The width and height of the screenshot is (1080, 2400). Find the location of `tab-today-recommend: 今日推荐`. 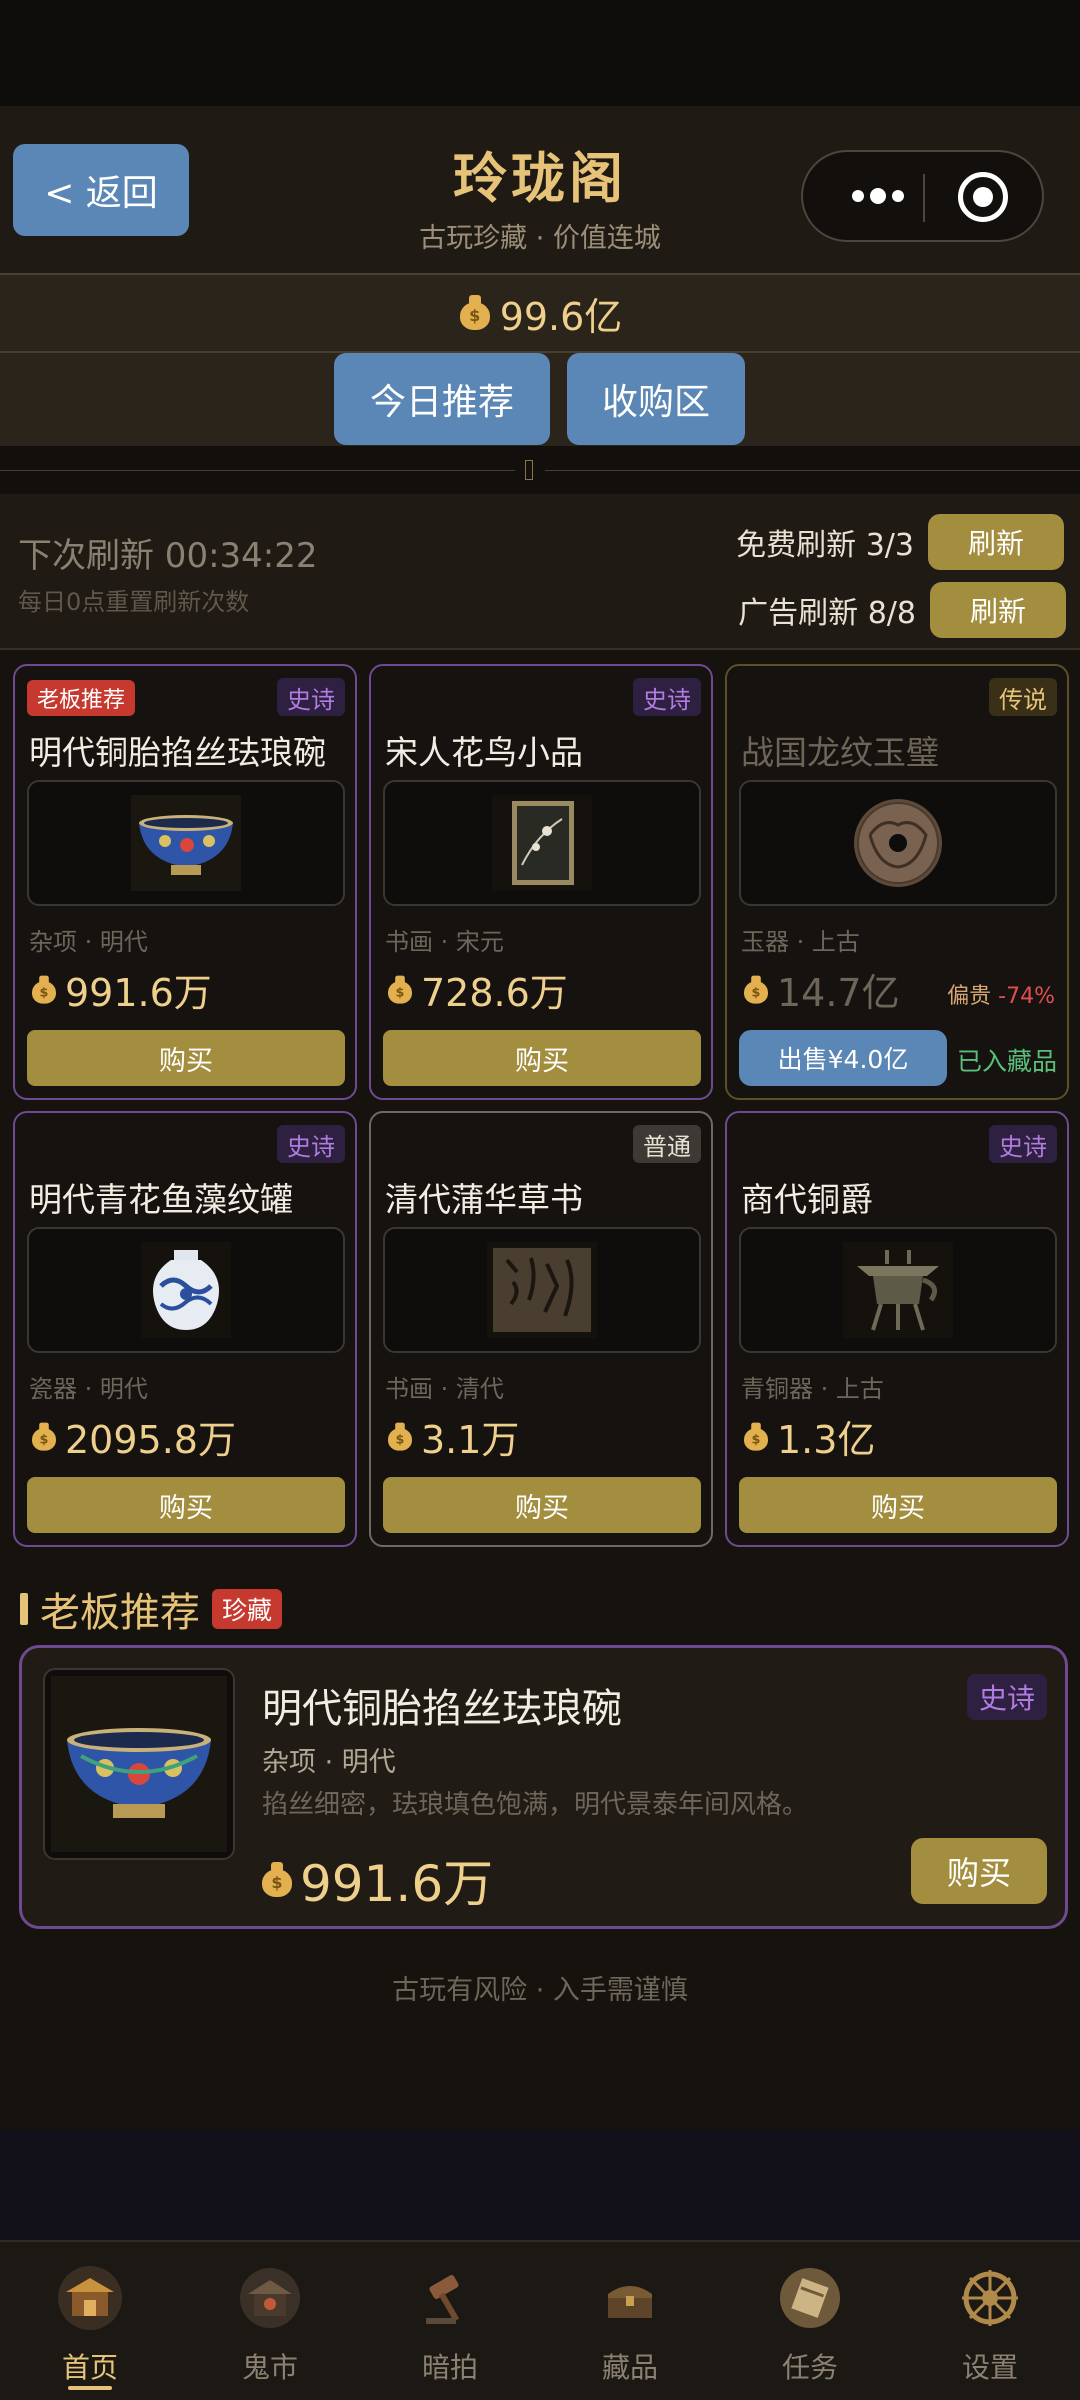

tab-today-recommend: 今日推荐 is located at coordinates (442, 403).